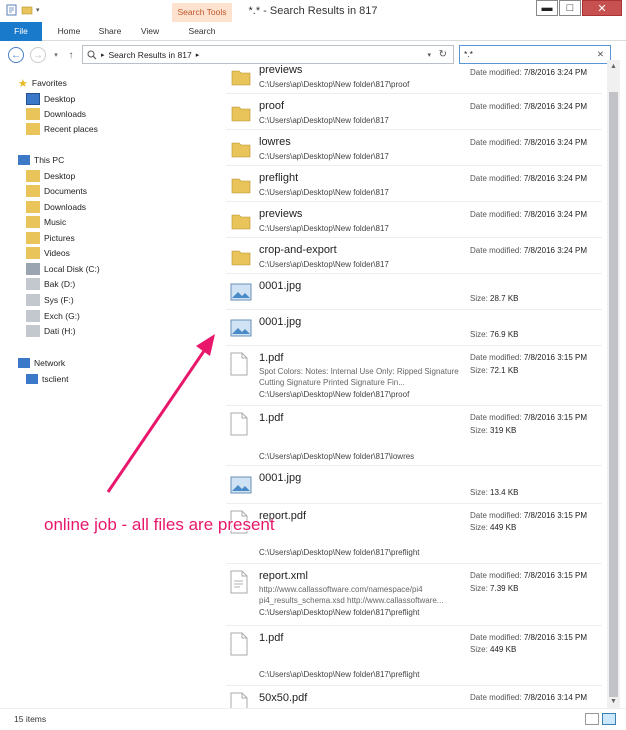 The height and width of the screenshot is (730, 626). Describe the element at coordinates (65, 114) in the screenshot. I see `nav-fav-downloads-label: Downloads` at that location.